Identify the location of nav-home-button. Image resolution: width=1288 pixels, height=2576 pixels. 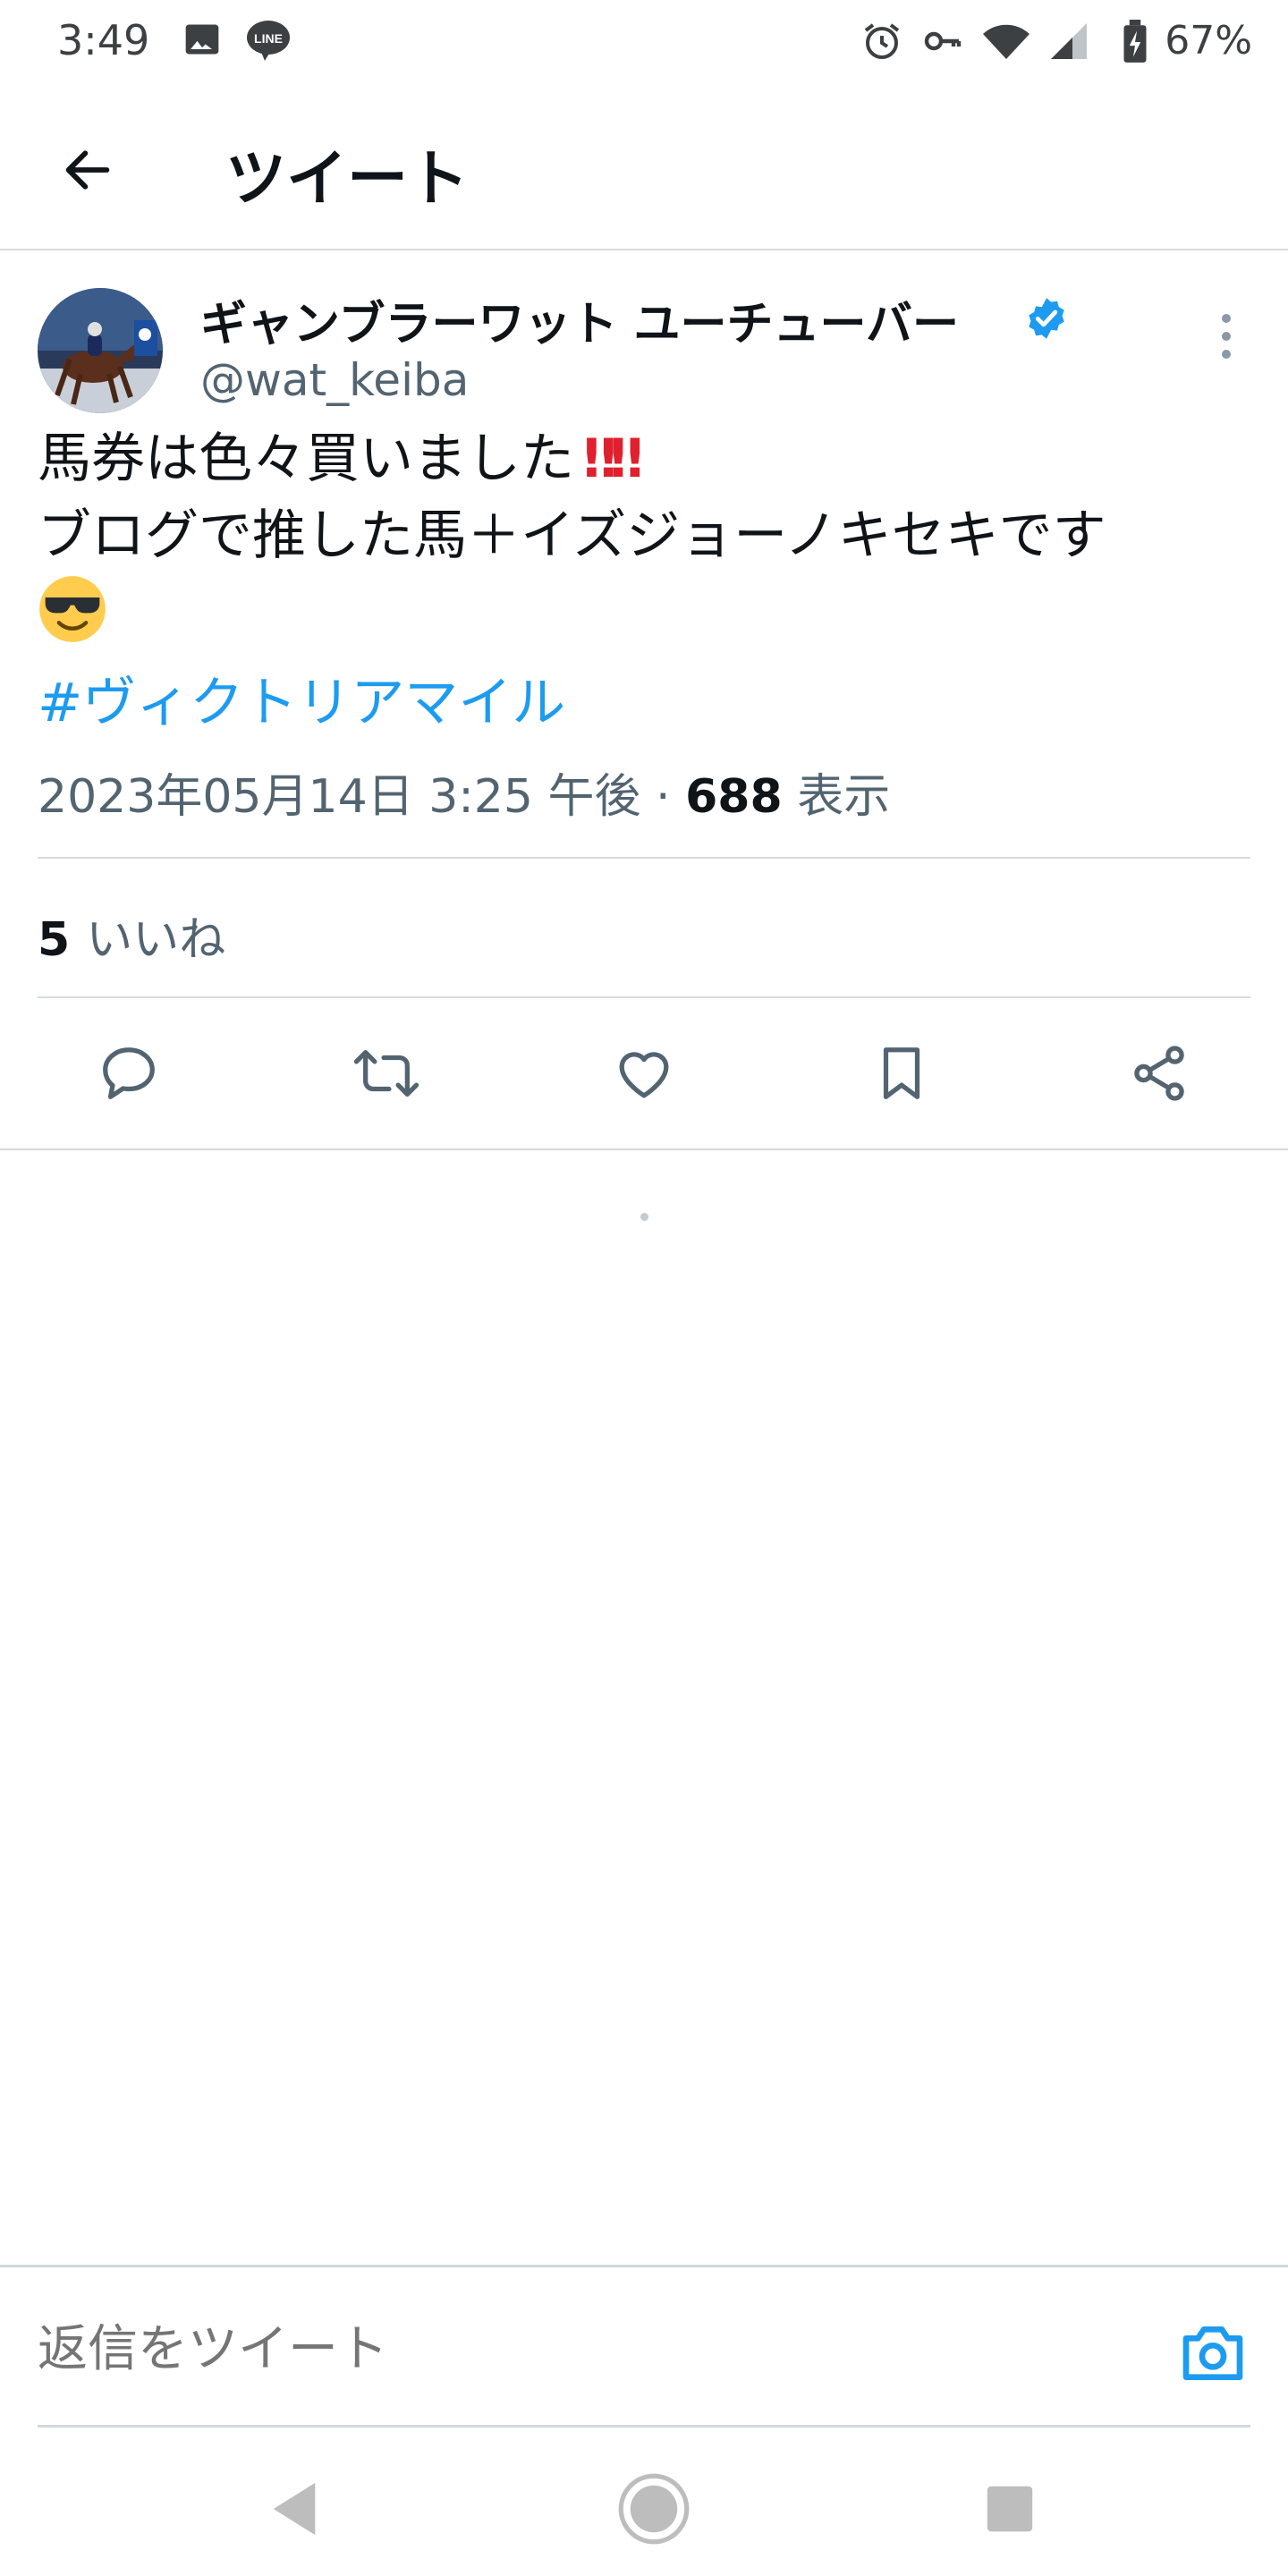
(654, 2509).